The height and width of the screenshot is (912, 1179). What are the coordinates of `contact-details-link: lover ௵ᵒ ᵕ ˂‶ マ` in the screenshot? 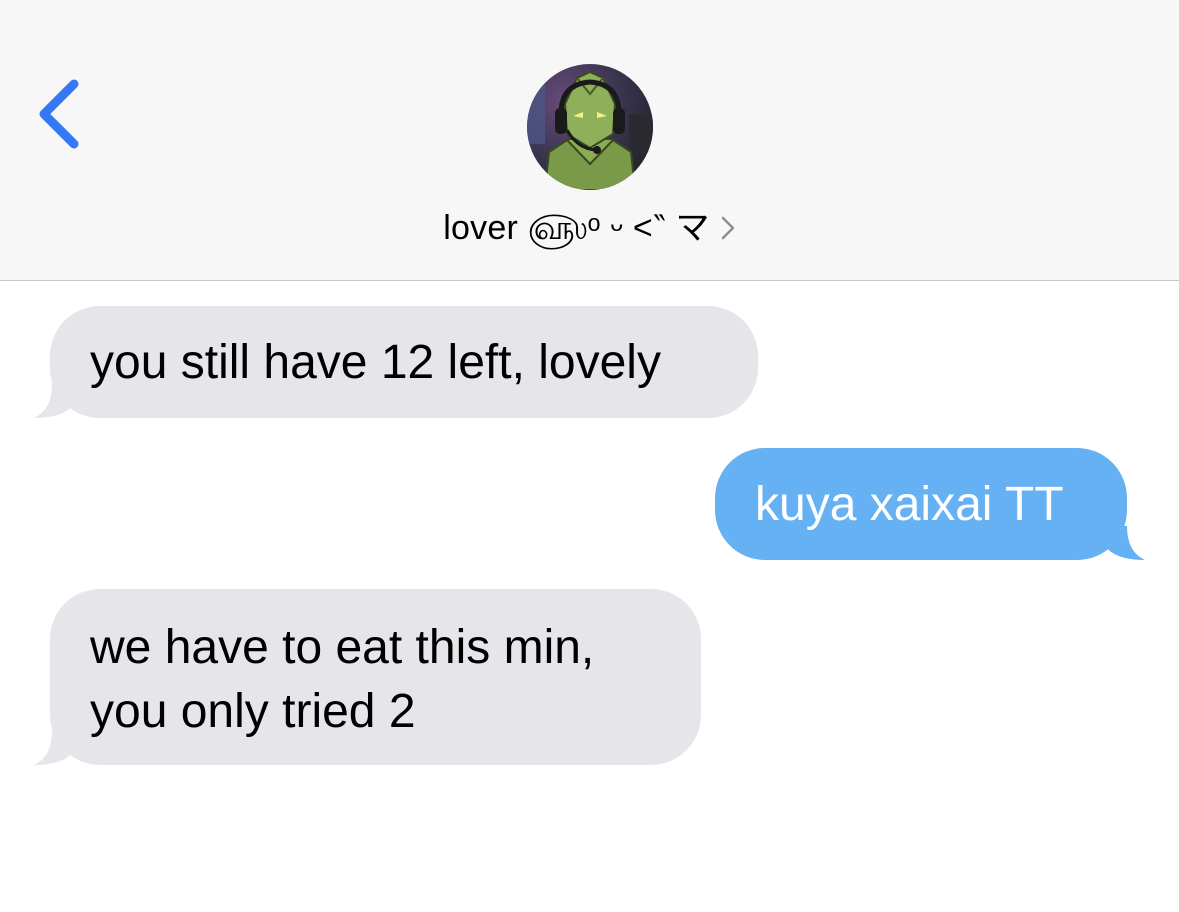 It's located at (589, 226).